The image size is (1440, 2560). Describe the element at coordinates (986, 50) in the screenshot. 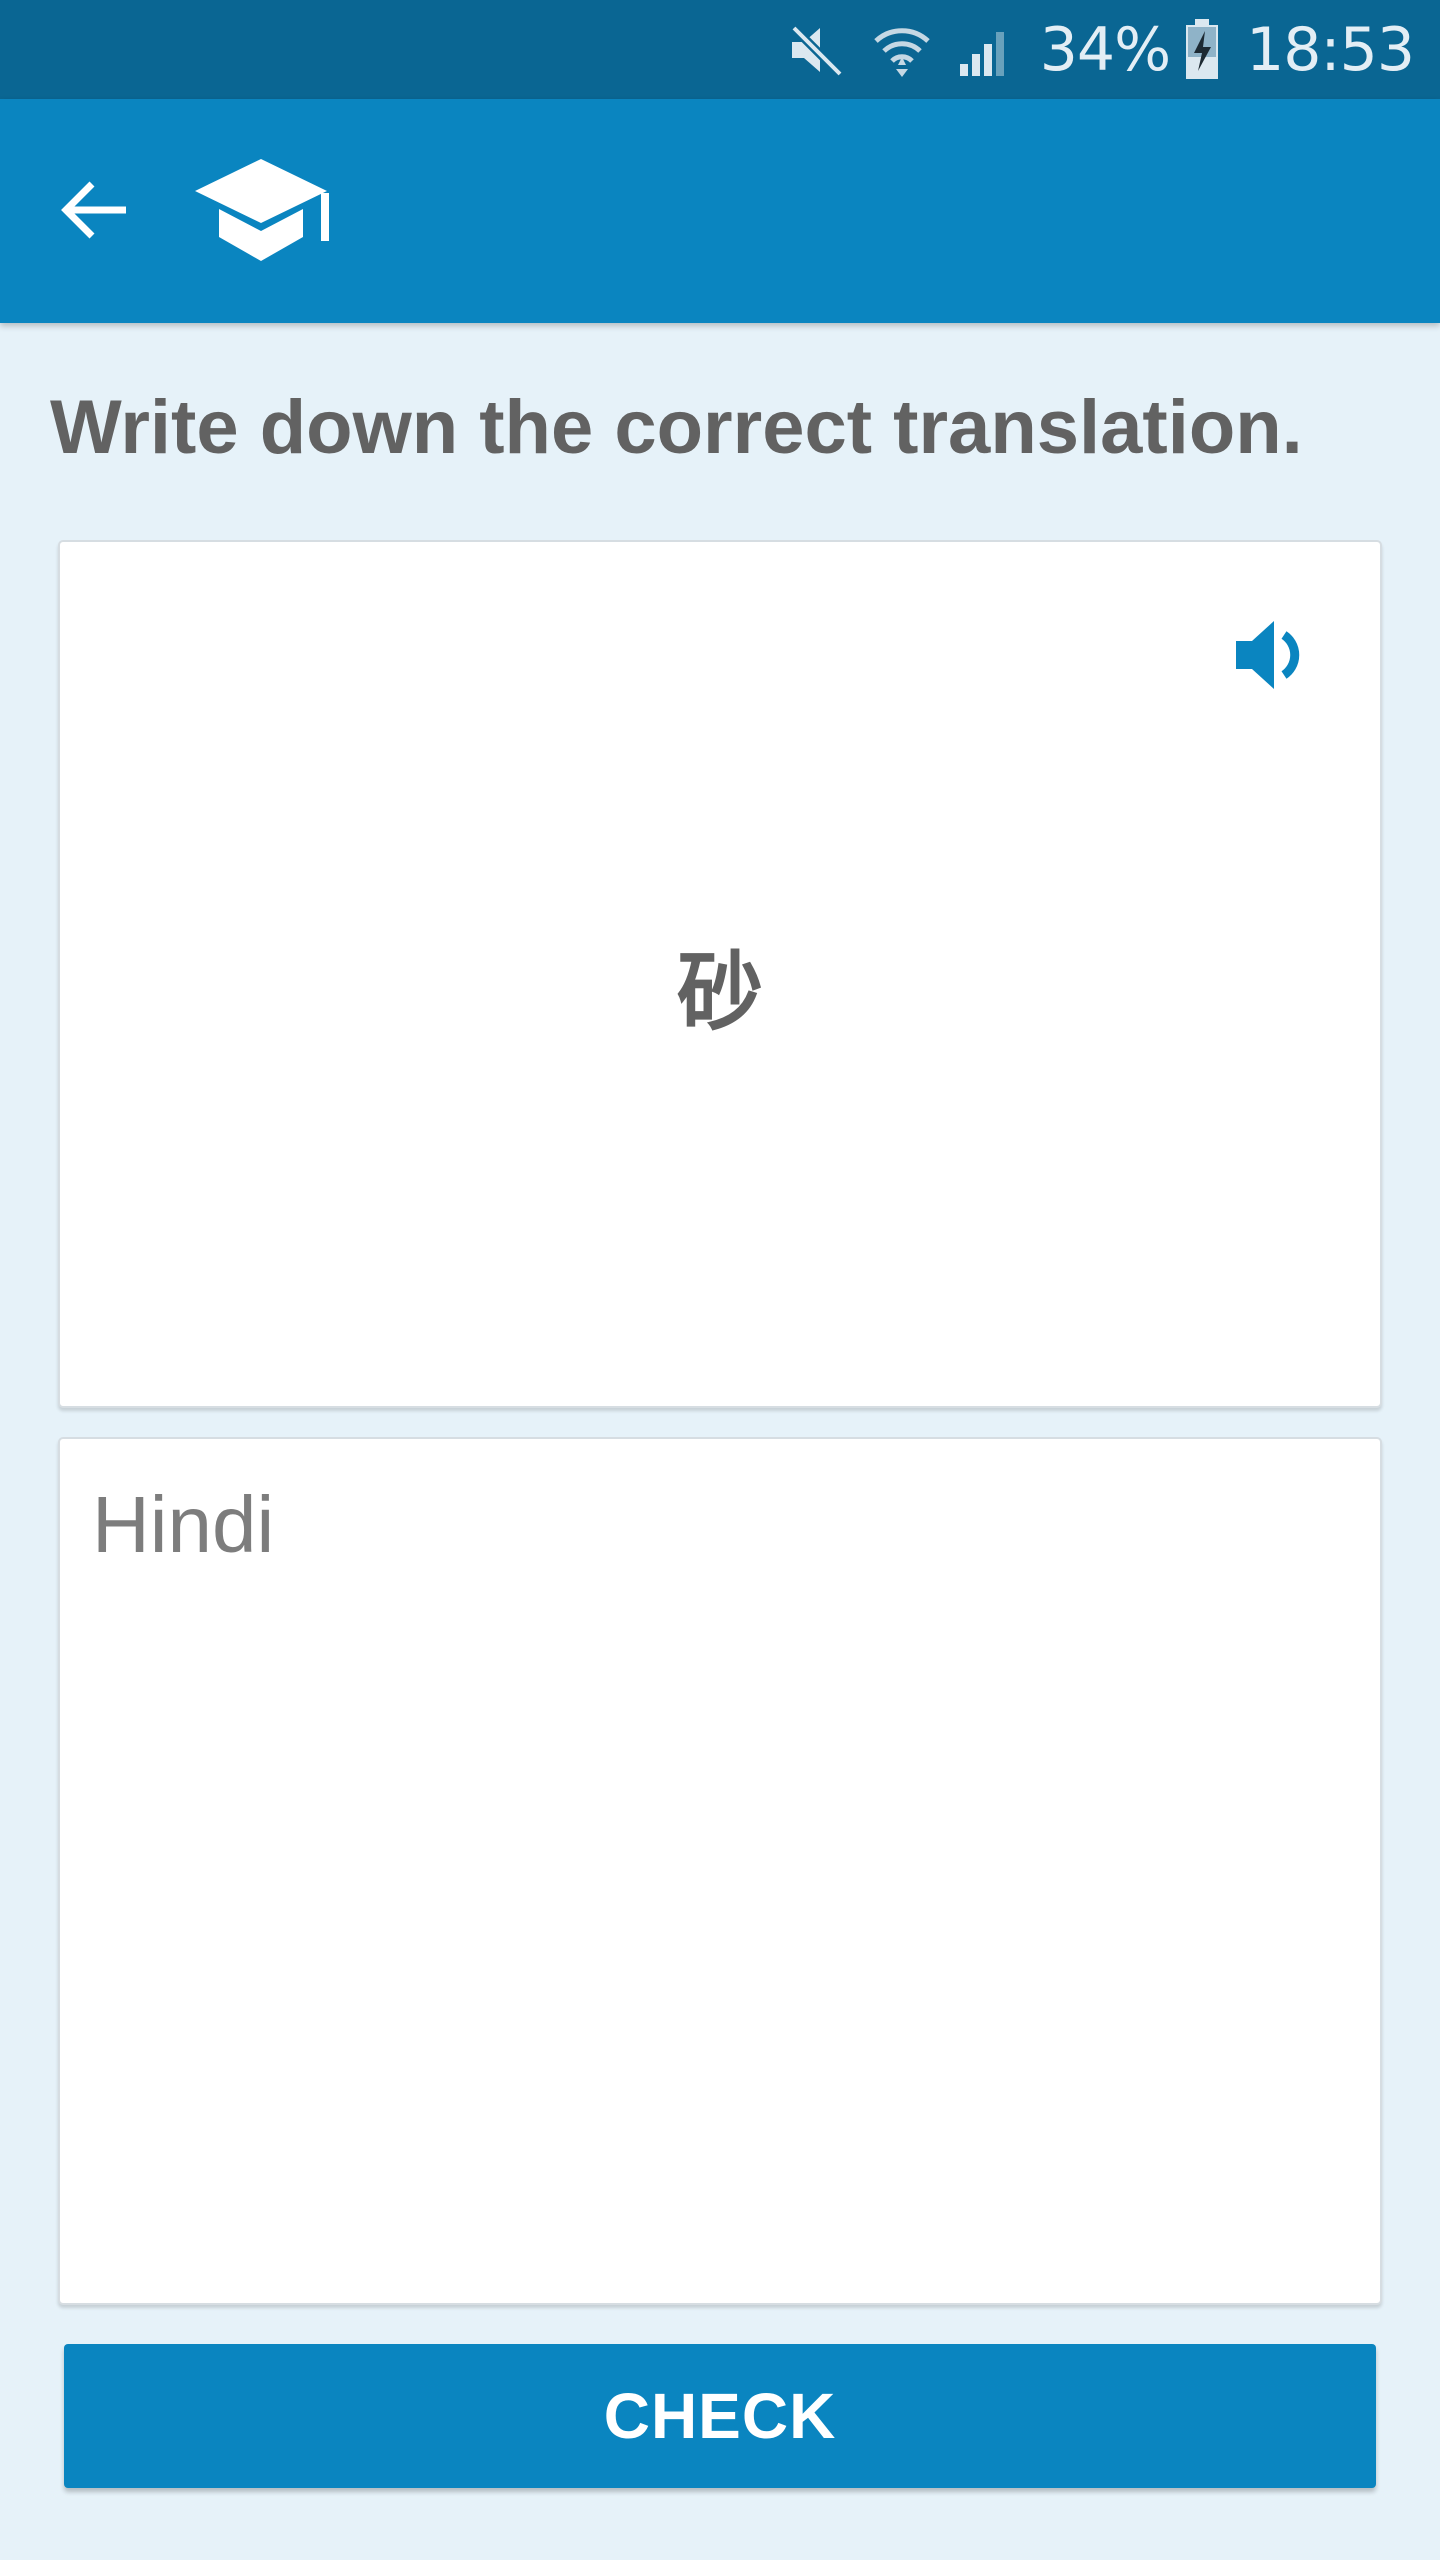

I see `signal-icon` at that location.